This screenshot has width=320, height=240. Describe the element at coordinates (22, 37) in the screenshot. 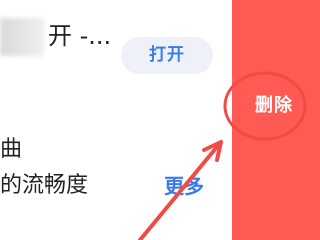

I see `blurred-app-icon` at that location.